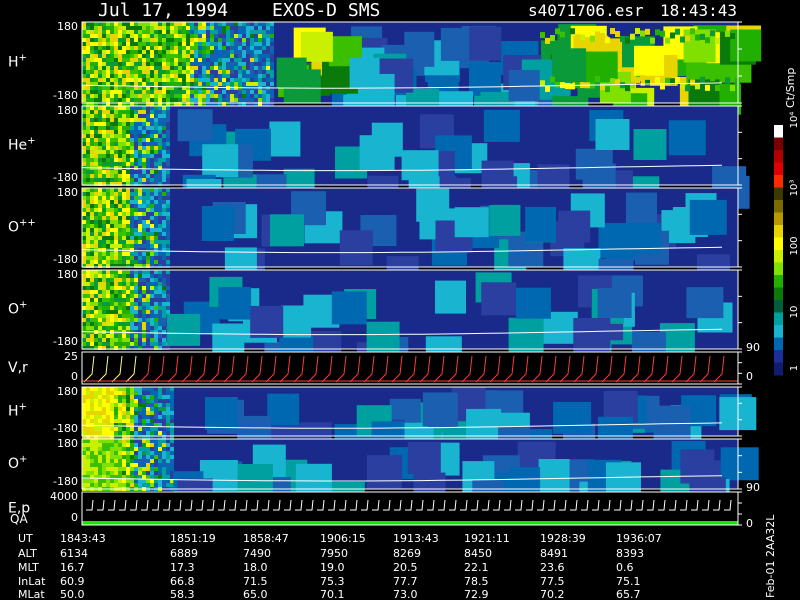 This screenshot has width=800, height=600. I want to click on y-min-tick: -180, so click(65, 95).